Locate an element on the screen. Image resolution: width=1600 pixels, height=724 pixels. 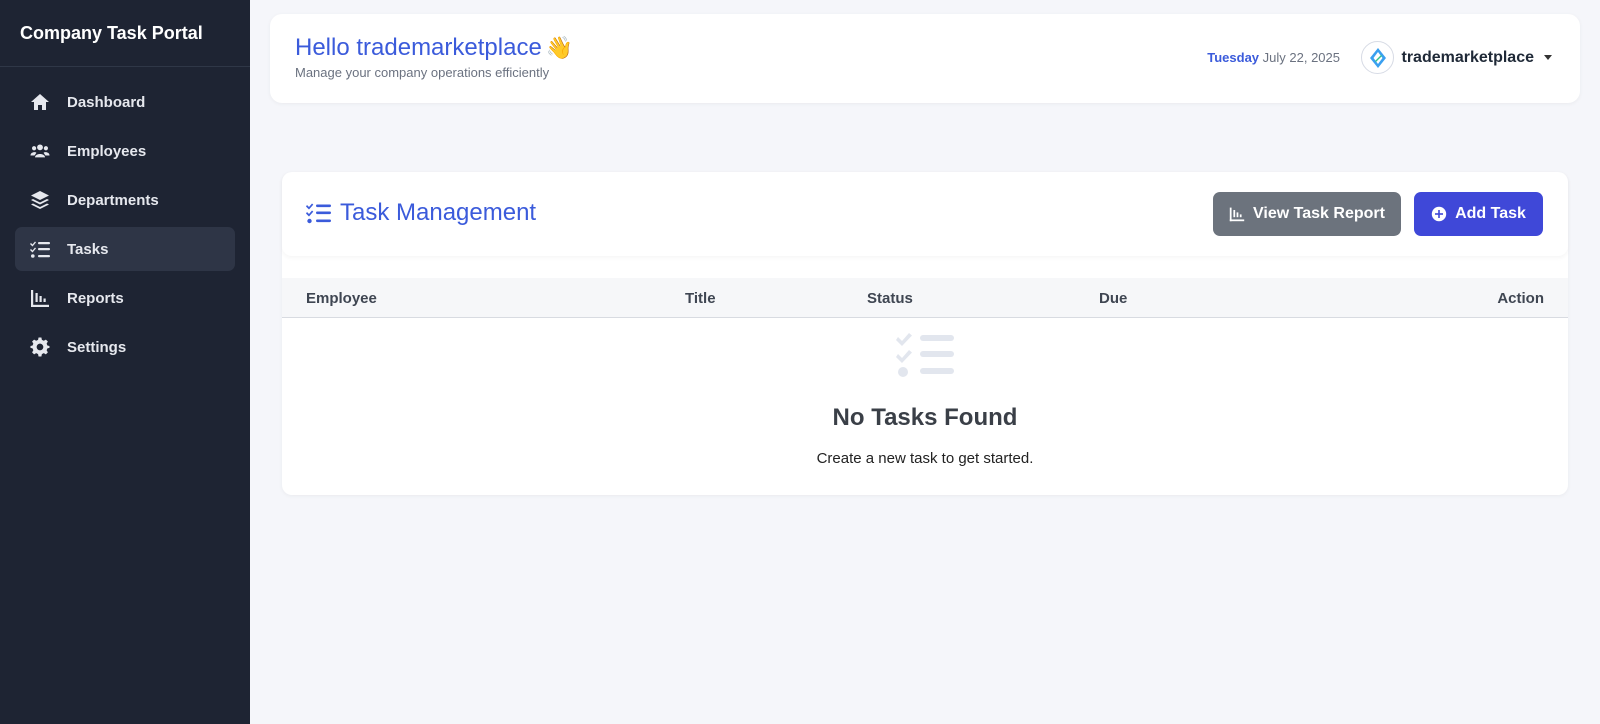
sidebar-item-employees: Employees is located at coordinates (125, 151).